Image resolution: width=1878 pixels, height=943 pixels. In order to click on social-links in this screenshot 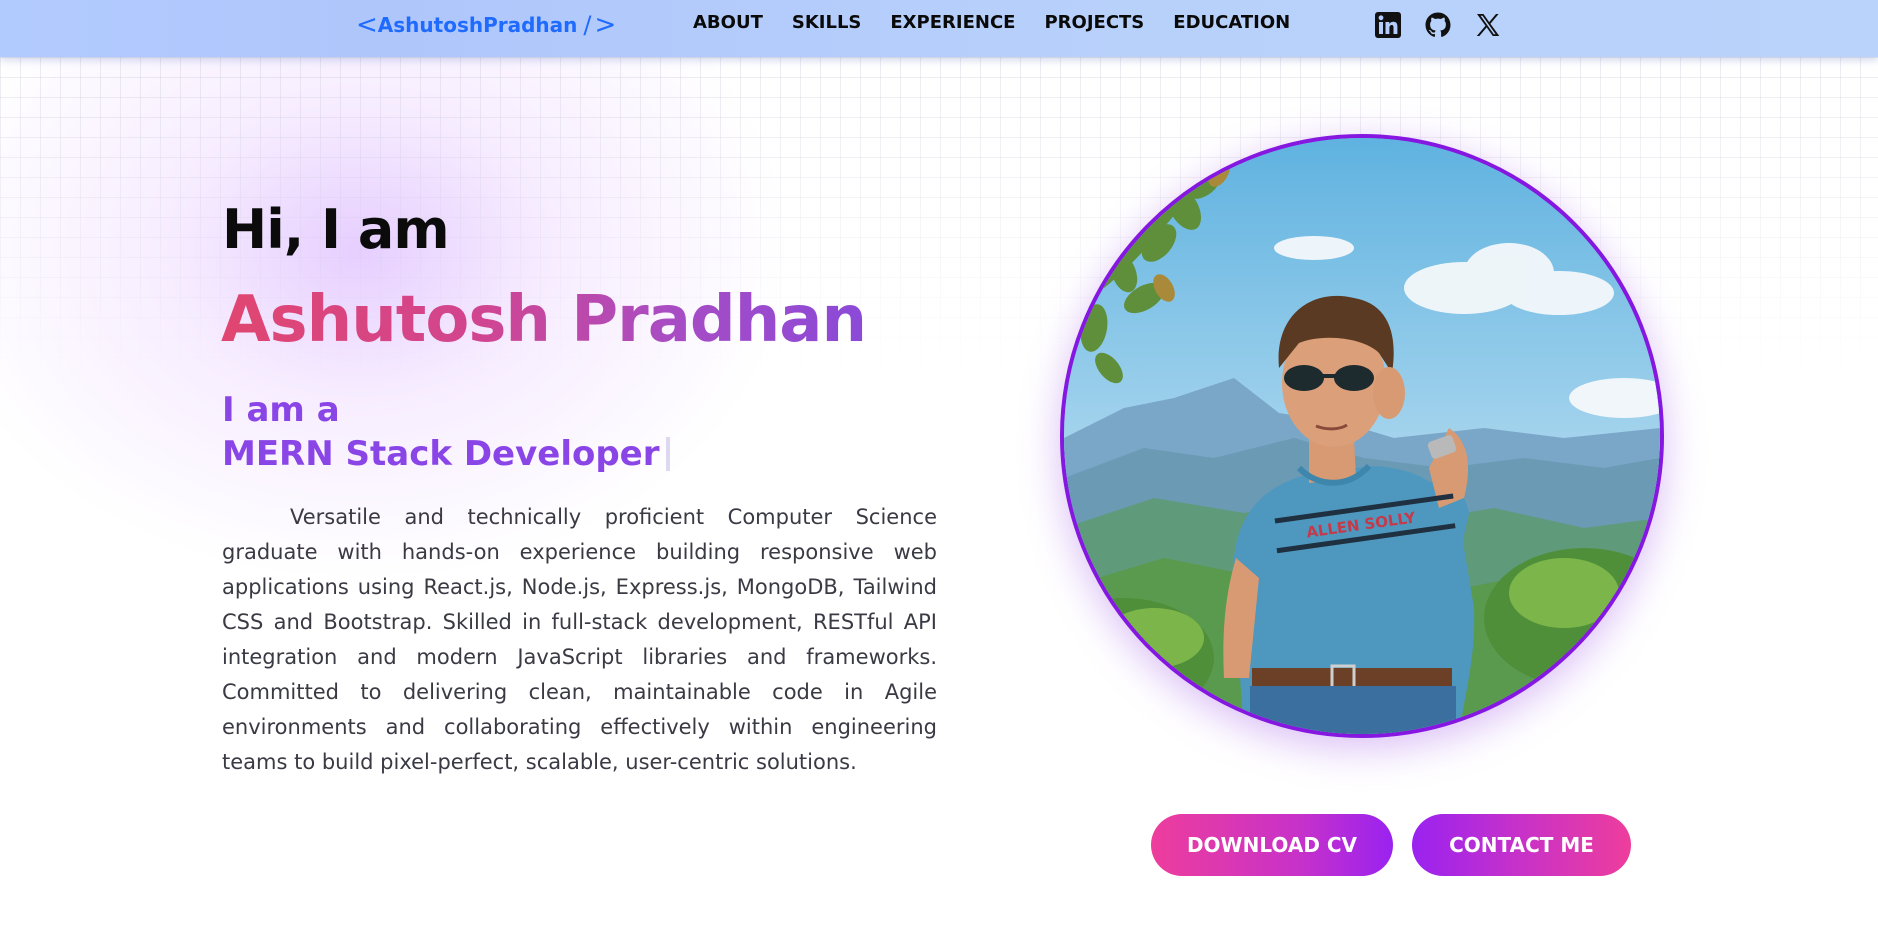, I will do `click(1438, 25)`.